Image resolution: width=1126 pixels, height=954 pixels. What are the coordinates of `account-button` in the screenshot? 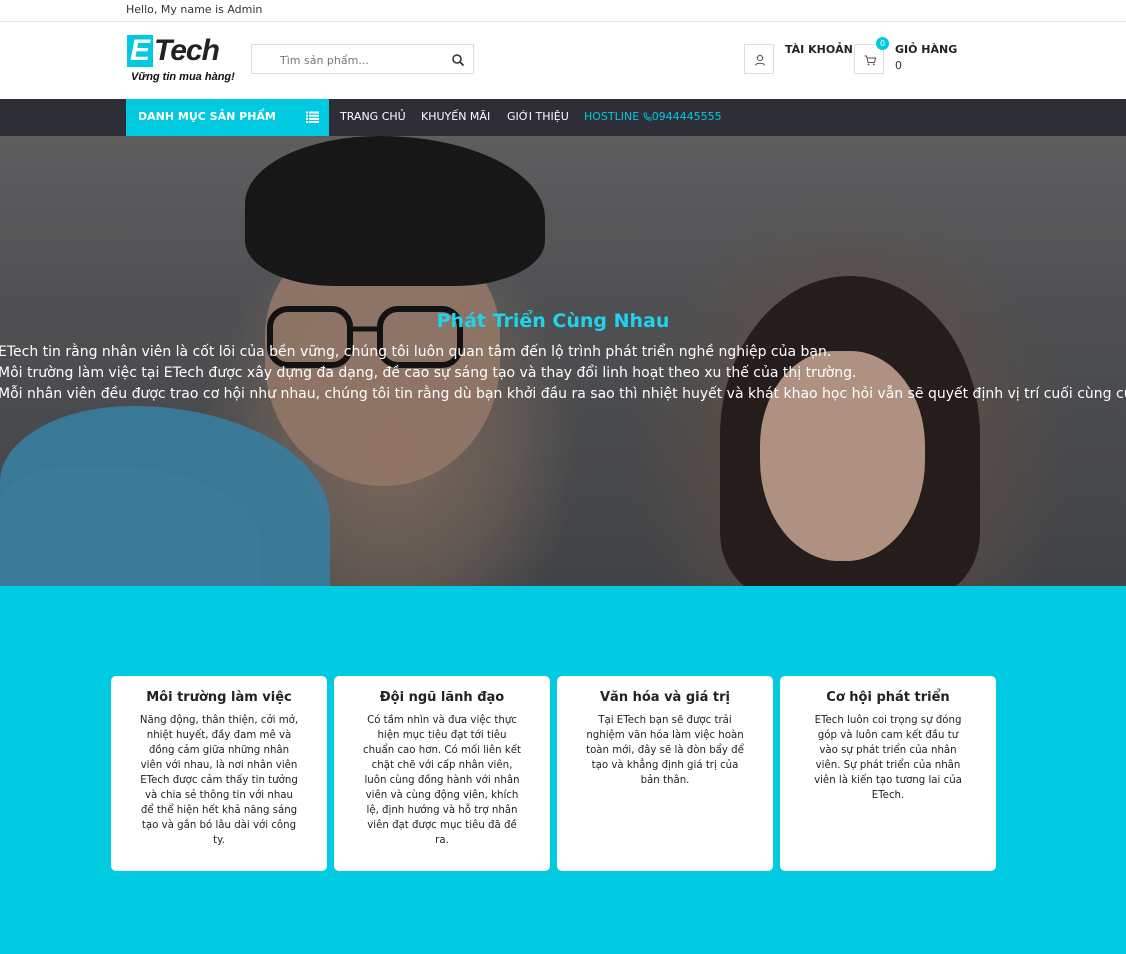 It's located at (759, 59).